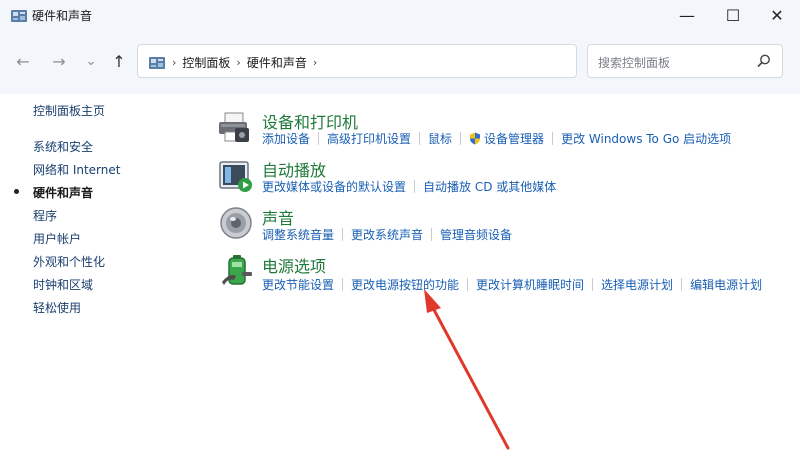 This screenshot has width=800, height=460. I want to click on autoplay-links: 更改媒体或设备的默认设置 自动播放 CD 或其他媒体, so click(409, 186).